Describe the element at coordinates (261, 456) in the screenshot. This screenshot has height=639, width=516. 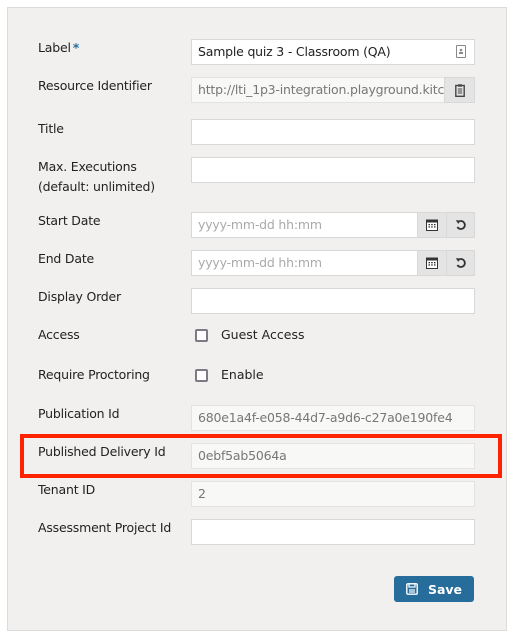
I see `highlight-box` at that location.